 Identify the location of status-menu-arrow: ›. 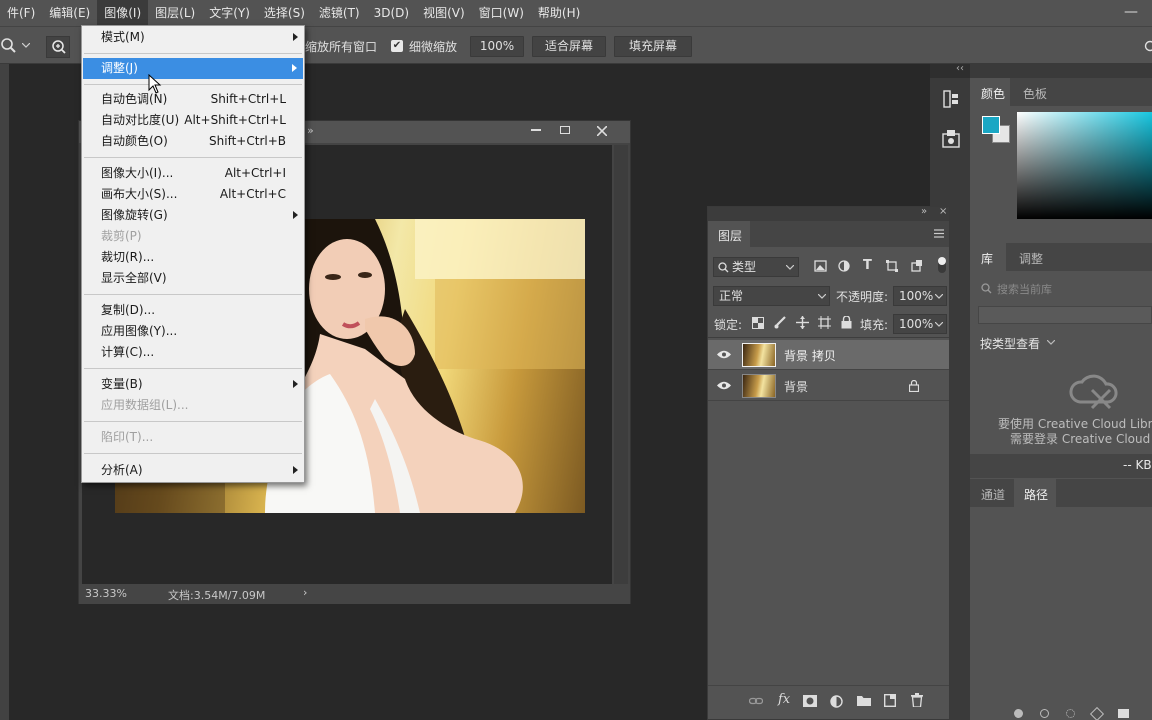
(305, 592).